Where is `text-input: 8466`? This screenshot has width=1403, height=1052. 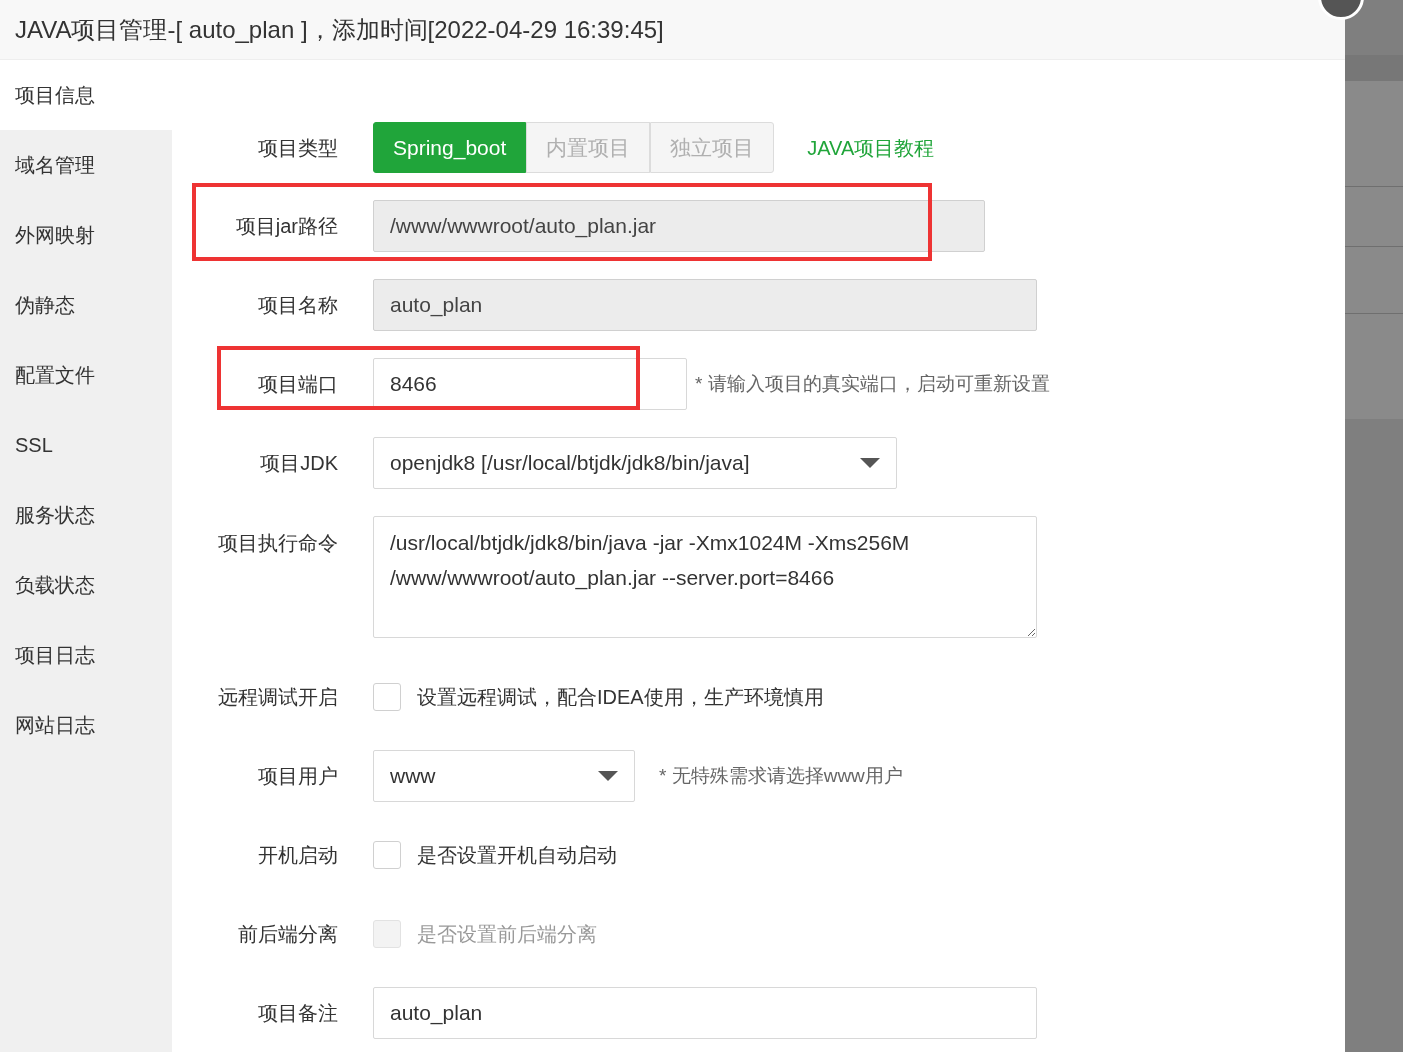 text-input: 8466 is located at coordinates (530, 384).